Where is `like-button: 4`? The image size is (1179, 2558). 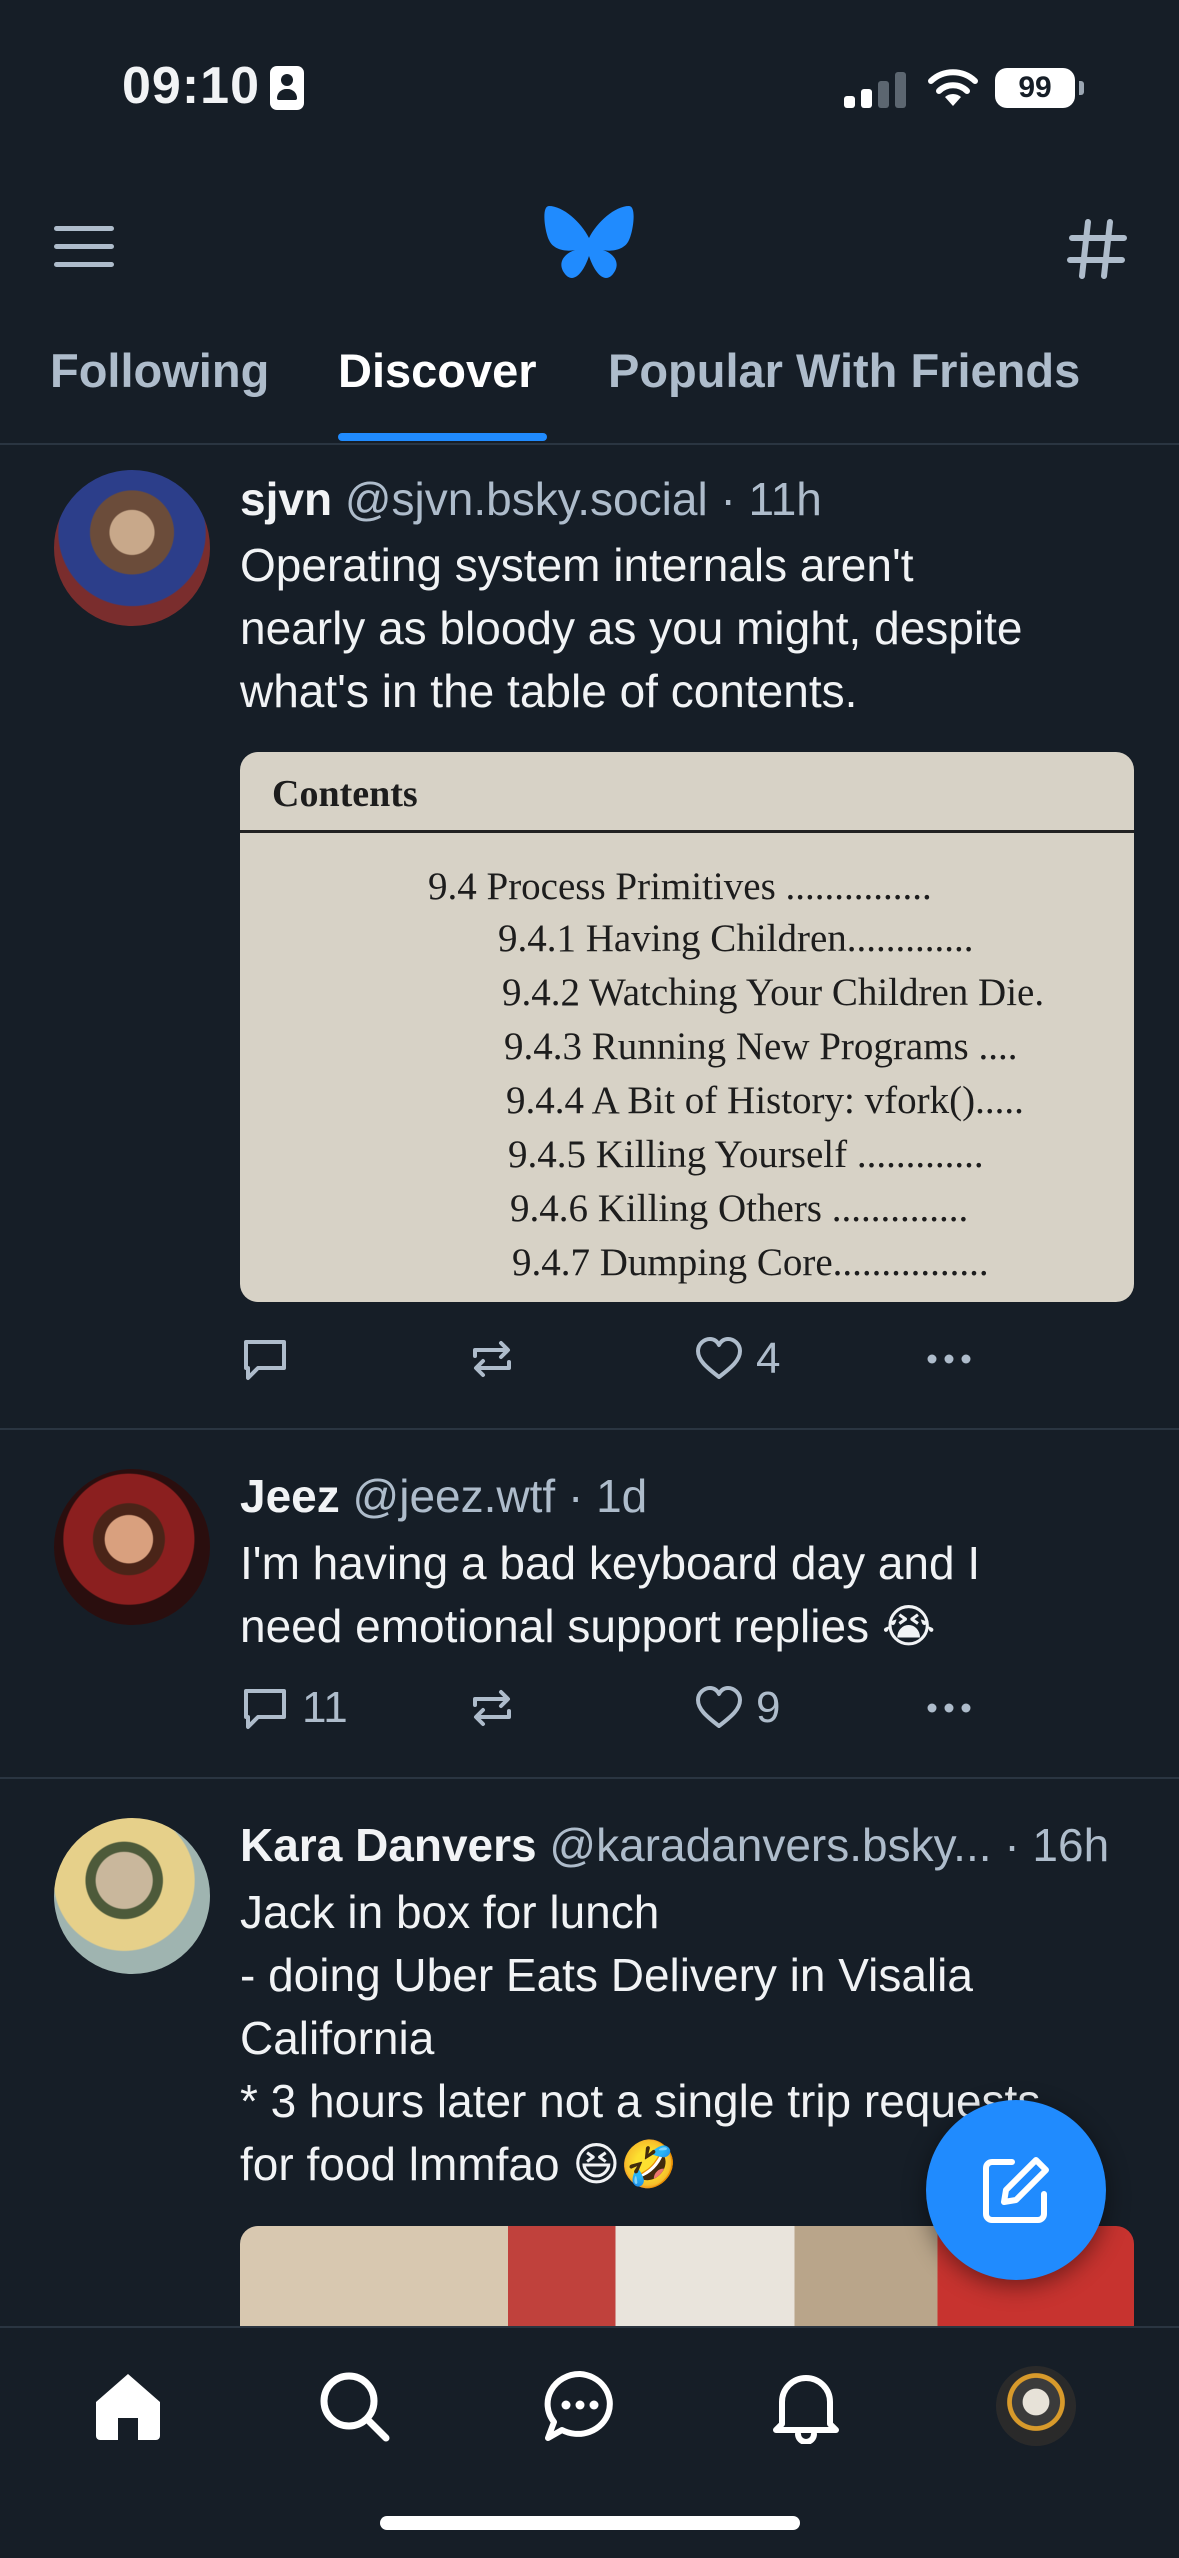 like-button: 4 is located at coordinates (737, 1359).